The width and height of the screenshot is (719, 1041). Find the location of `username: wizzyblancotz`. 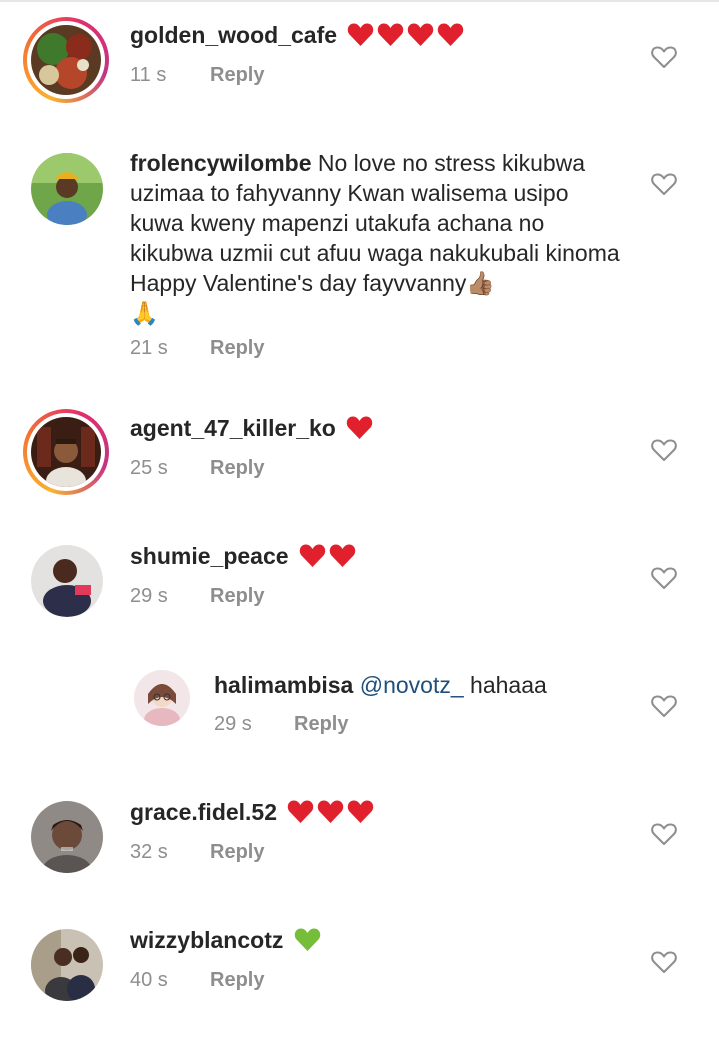

username: wizzyblancotz is located at coordinates (206, 940).